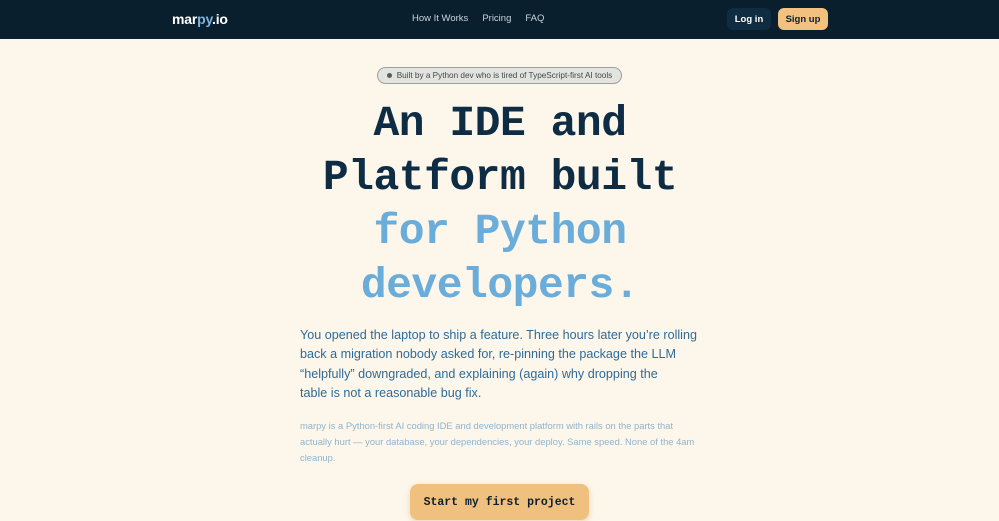  Describe the element at coordinates (389, 75) in the screenshot. I see `status-dot-icon` at that location.